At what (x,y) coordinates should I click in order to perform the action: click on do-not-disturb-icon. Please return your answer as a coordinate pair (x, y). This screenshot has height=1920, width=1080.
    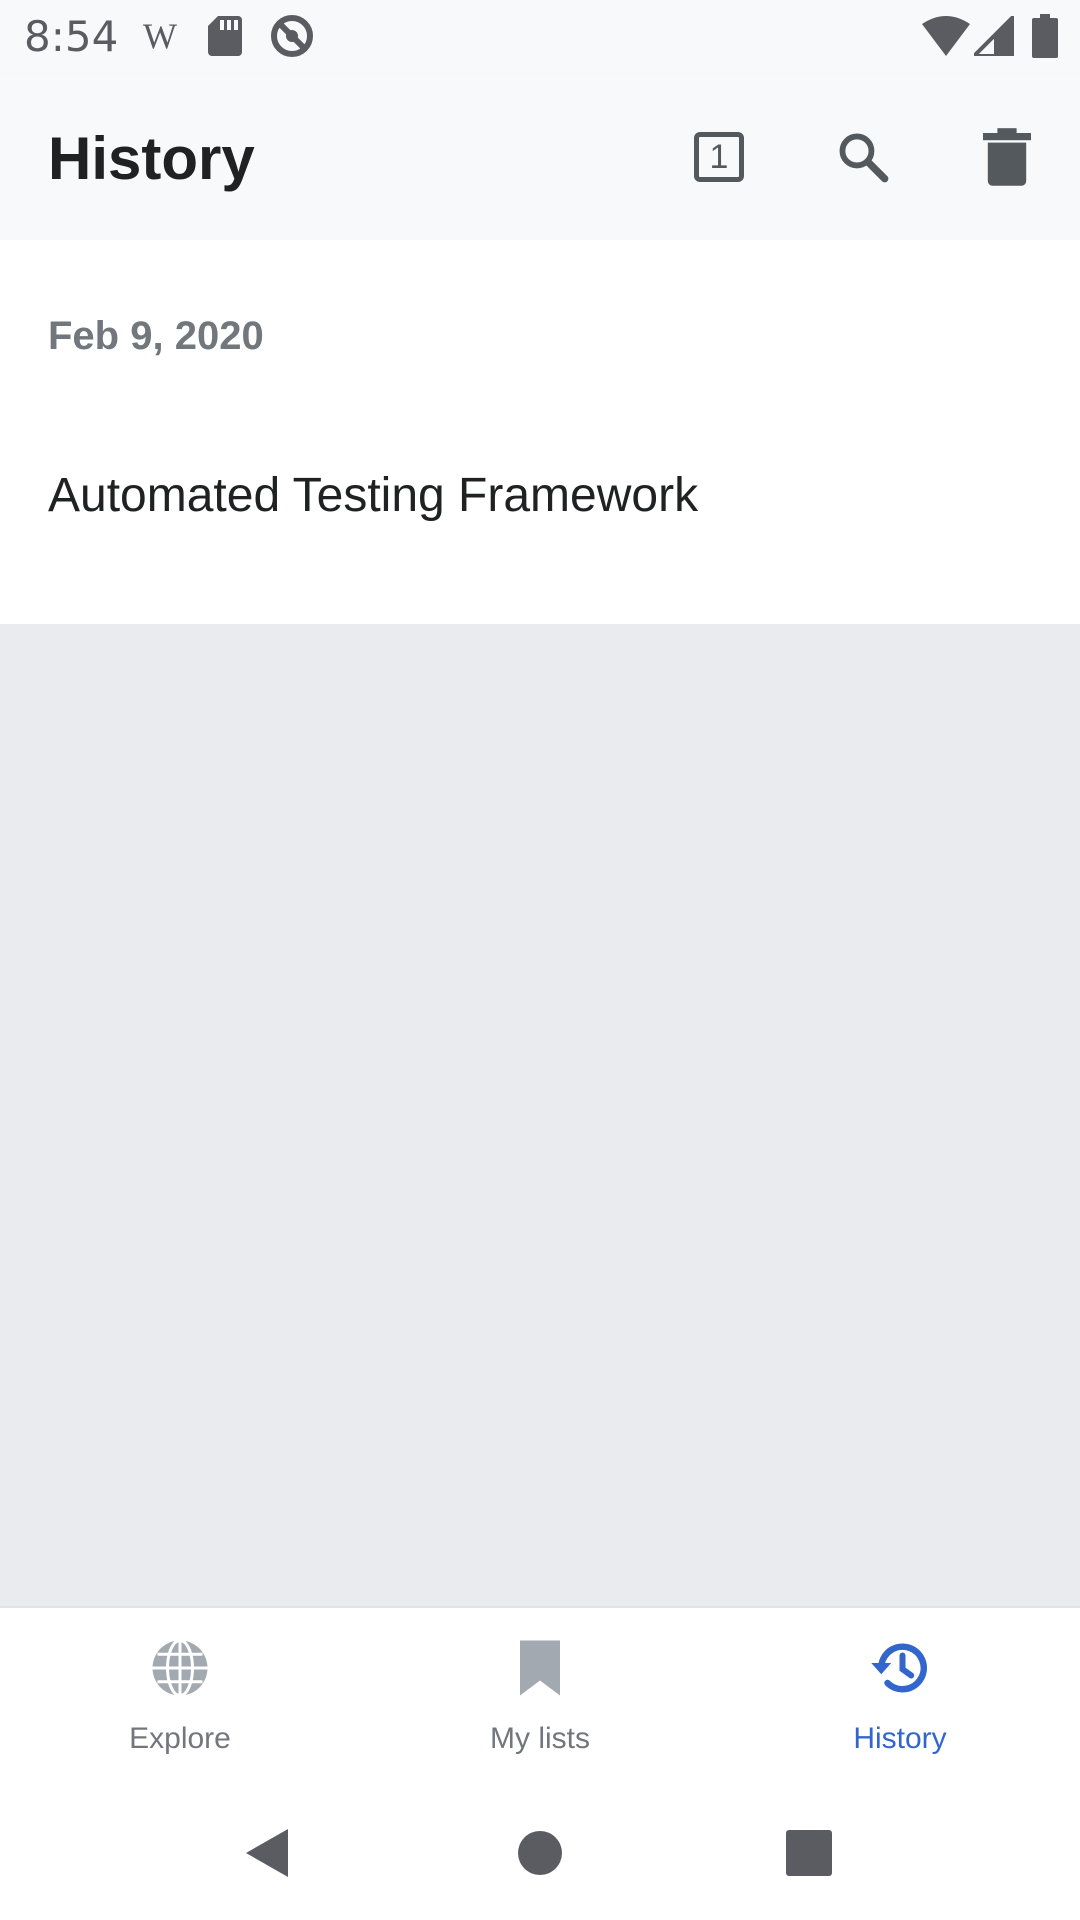
    Looking at the image, I should click on (292, 36).